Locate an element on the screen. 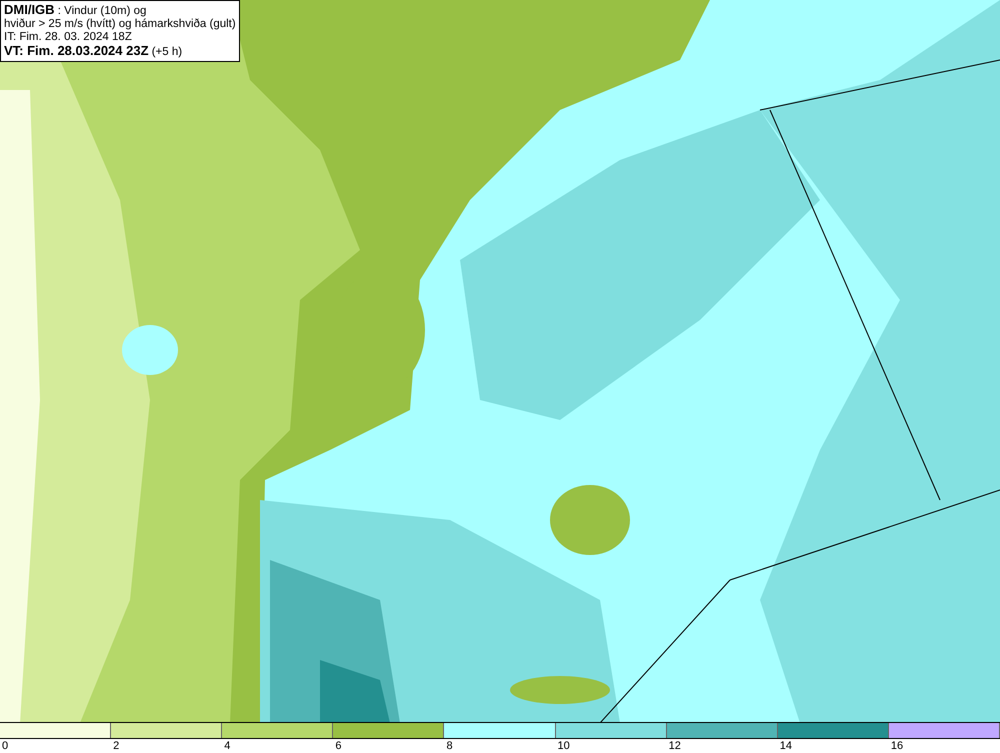 The image size is (1000, 753). legend-tick-label: 14 is located at coordinates (786, 746).